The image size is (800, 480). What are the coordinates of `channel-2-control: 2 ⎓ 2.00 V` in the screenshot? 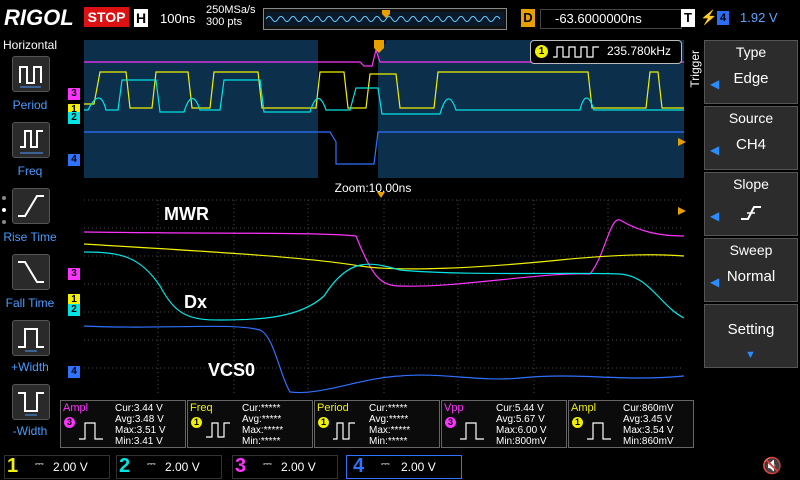 It's located at (169, 467).